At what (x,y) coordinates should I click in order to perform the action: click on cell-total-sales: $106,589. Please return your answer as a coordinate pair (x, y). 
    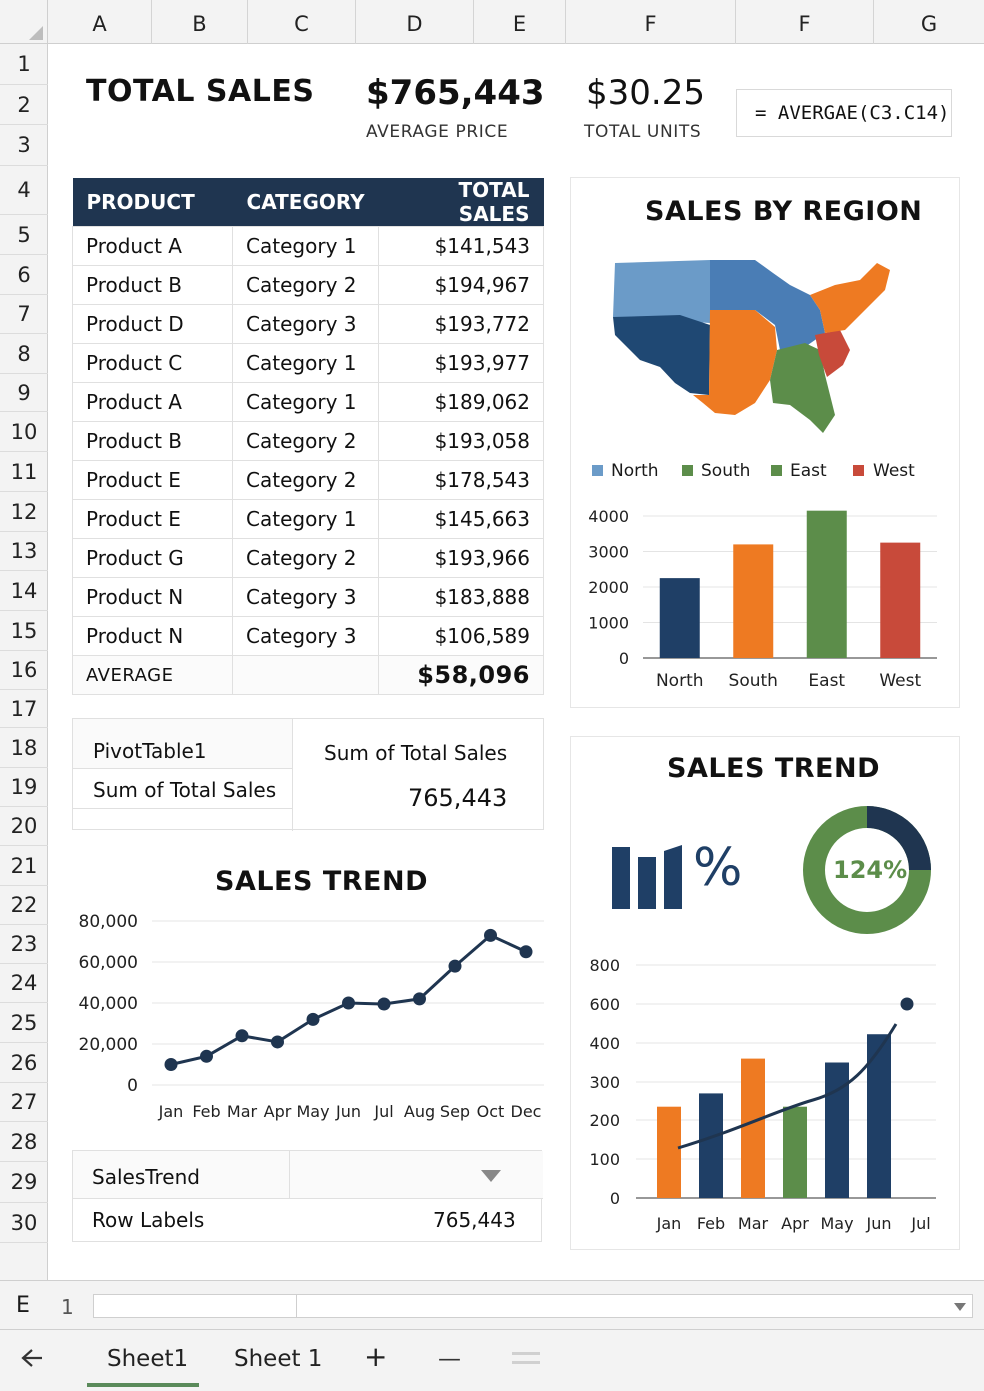
    Looking at the image, I should click on (461, 636).